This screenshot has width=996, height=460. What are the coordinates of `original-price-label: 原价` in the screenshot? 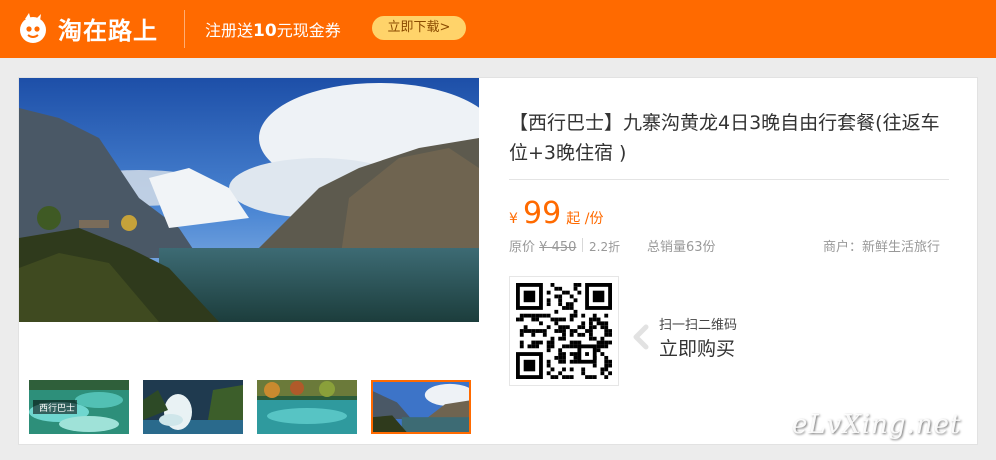 It's located at (522, 247).